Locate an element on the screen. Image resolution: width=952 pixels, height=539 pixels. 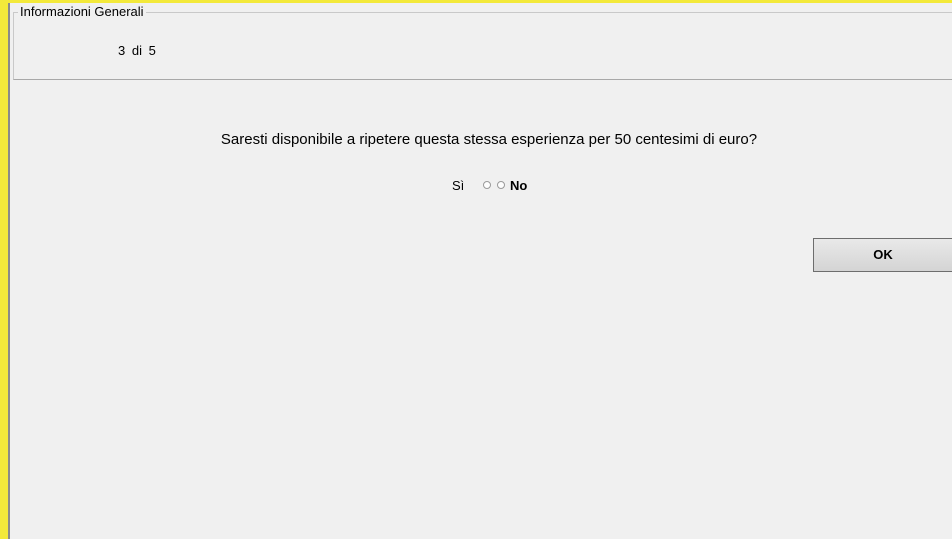
window-frame-border-left is located at coordinates (9, 271).